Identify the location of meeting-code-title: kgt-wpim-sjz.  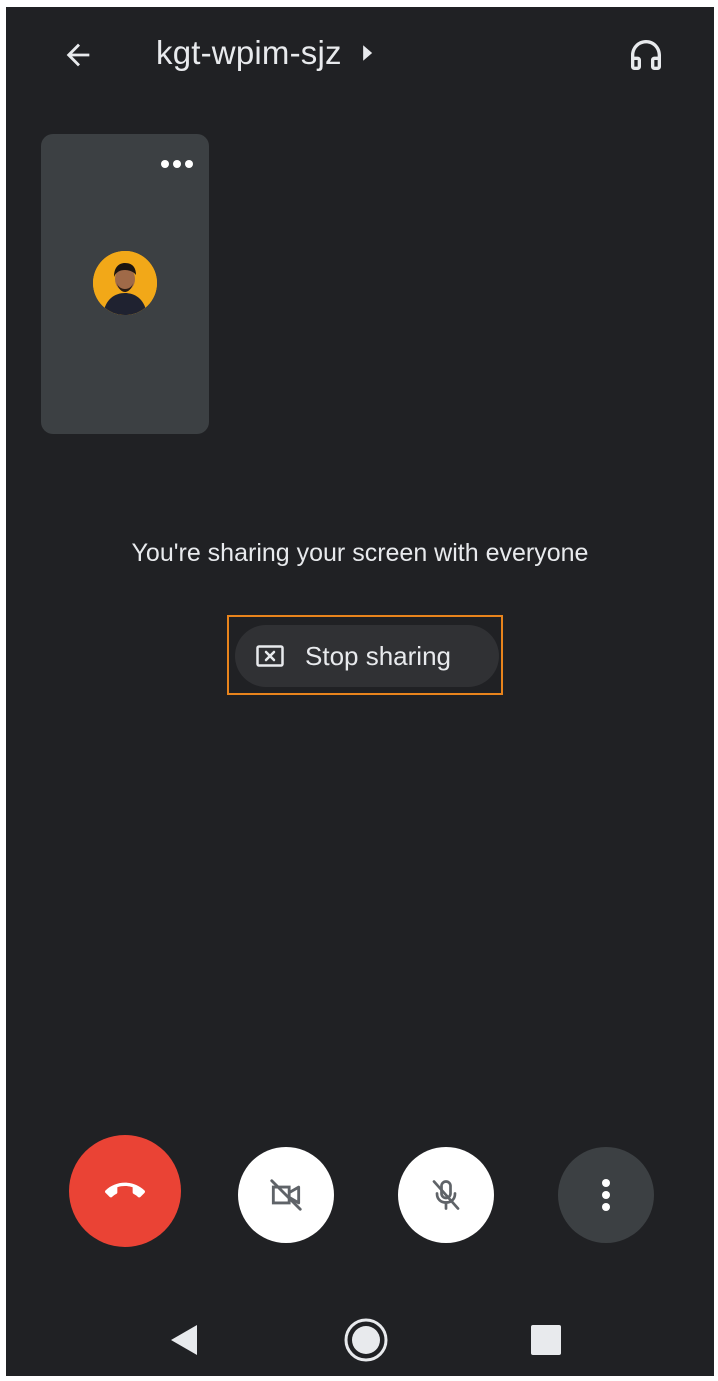
(265, 53).